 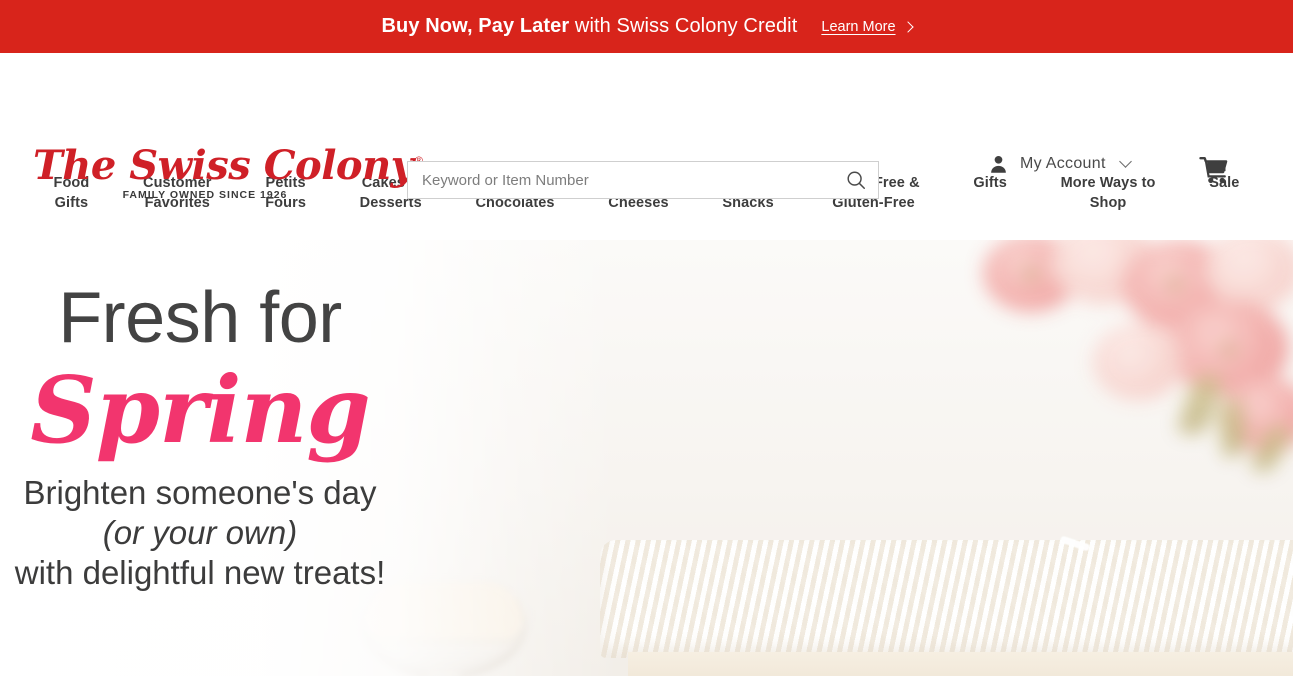 What do you see at coordinates (1125, 161) in the screenshot?
I see `chevron-down-icon` at bounding box center [1125, 161].